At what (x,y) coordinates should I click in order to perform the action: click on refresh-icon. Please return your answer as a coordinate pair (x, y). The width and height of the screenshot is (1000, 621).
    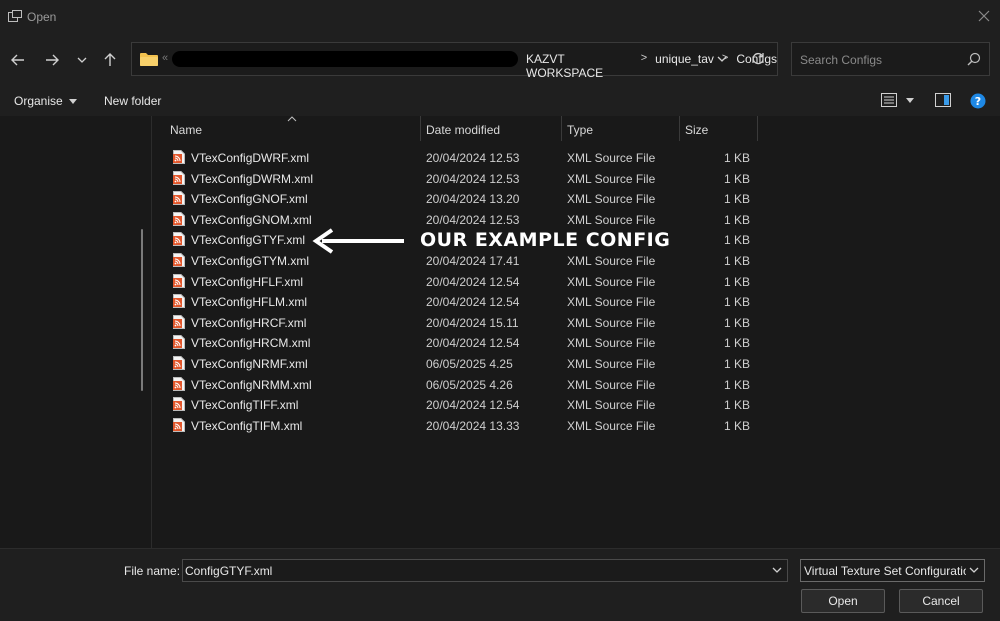
    Looking at the image, I should click on (758, 59).